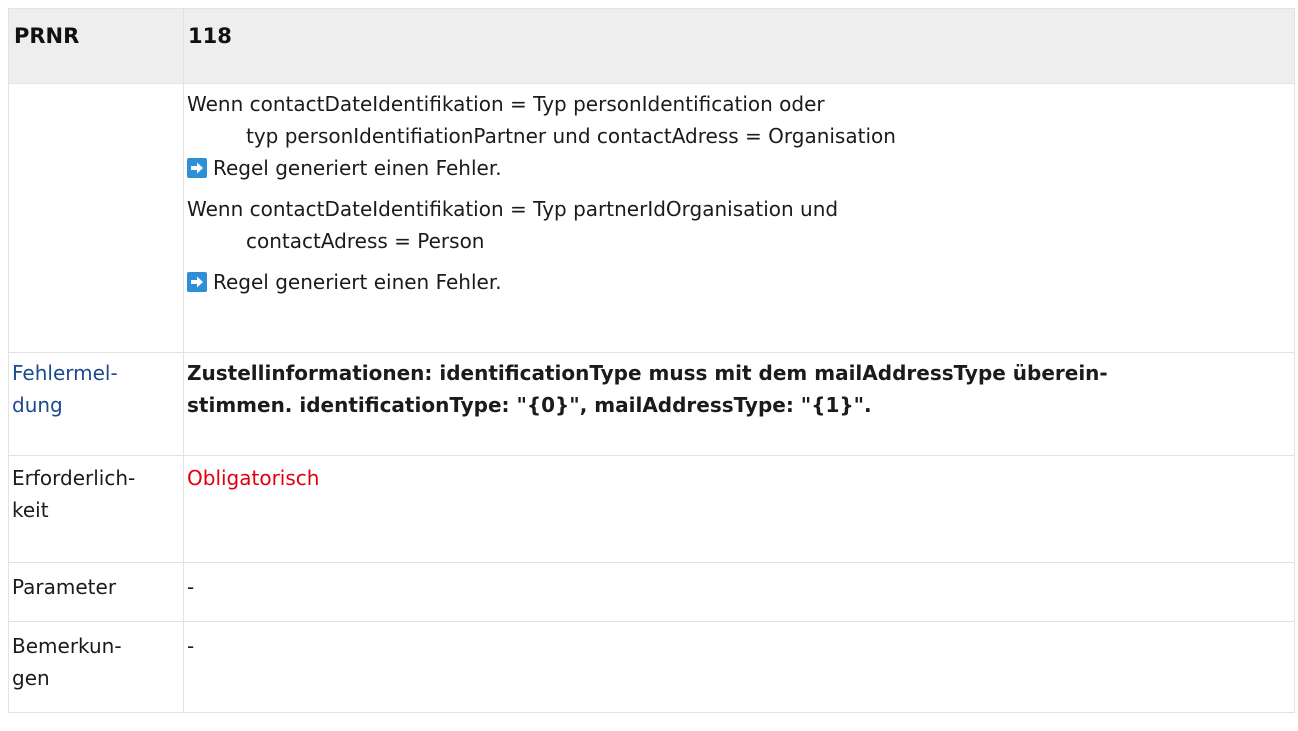 This screenshot has width=1298, height=731. I want to click on error-message-label-line-2: dung, so click(37, 405).